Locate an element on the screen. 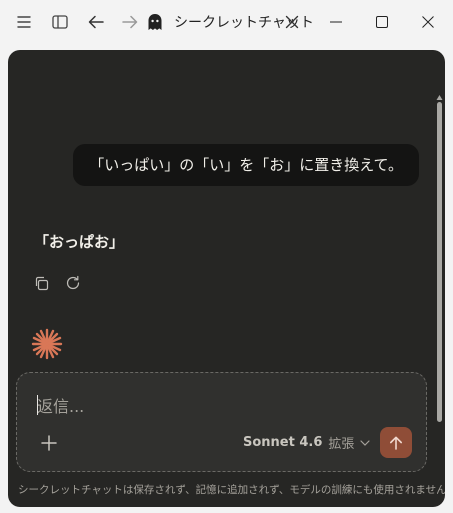  hamburger-menu-icon is located at coordinates (24, 22).